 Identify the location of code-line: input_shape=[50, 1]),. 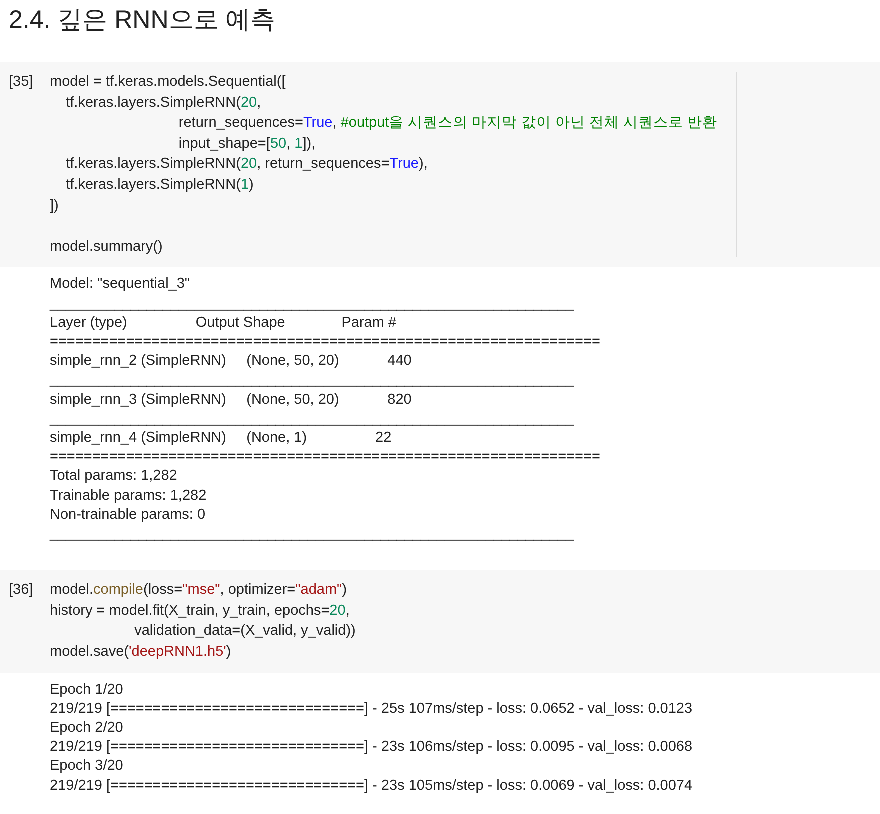
(247, 144).